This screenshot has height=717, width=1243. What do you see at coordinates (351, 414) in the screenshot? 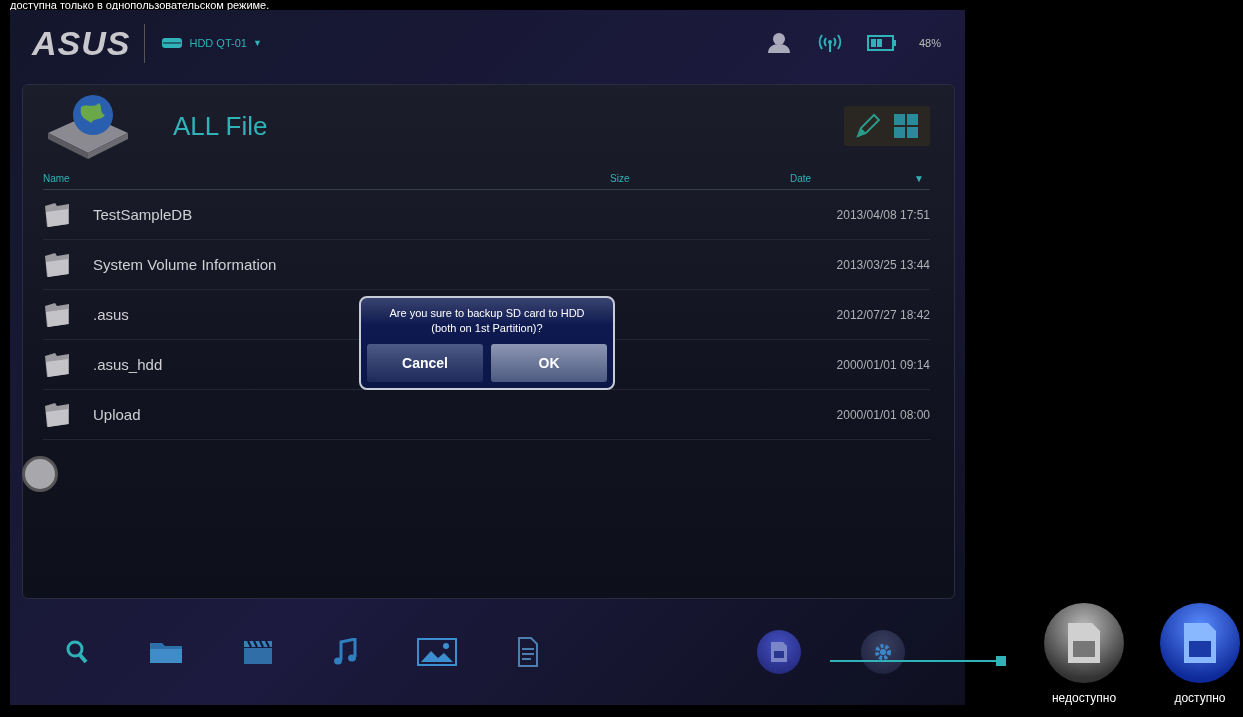
I see `file-name: Upload` at bounding box center [351, 414].